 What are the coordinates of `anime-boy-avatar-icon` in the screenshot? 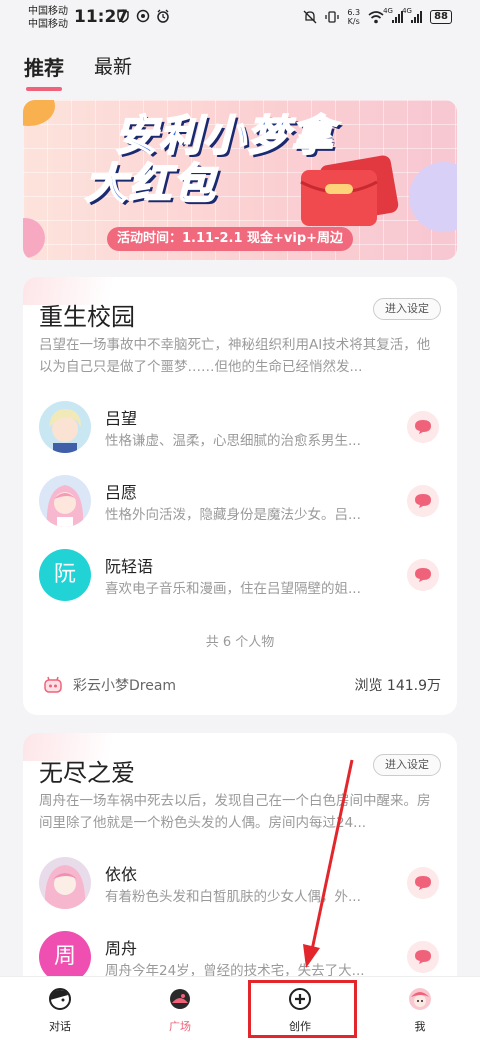 It's located at (65, 427).